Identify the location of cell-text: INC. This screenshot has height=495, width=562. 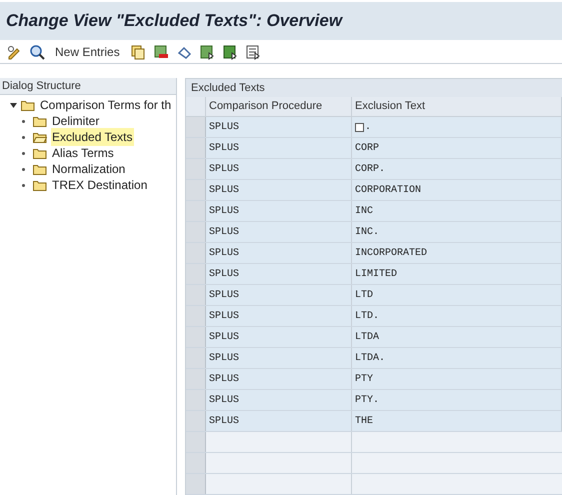
(364, 211).